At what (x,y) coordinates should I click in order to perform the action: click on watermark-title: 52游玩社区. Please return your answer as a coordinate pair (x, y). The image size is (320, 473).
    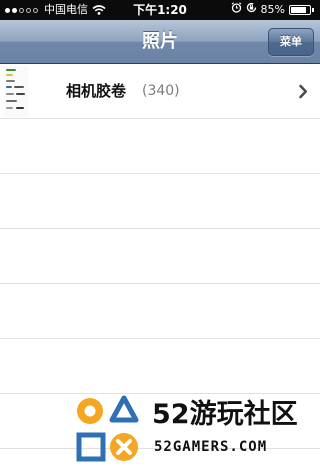
    Looking at the image, I should click on (225, 414).